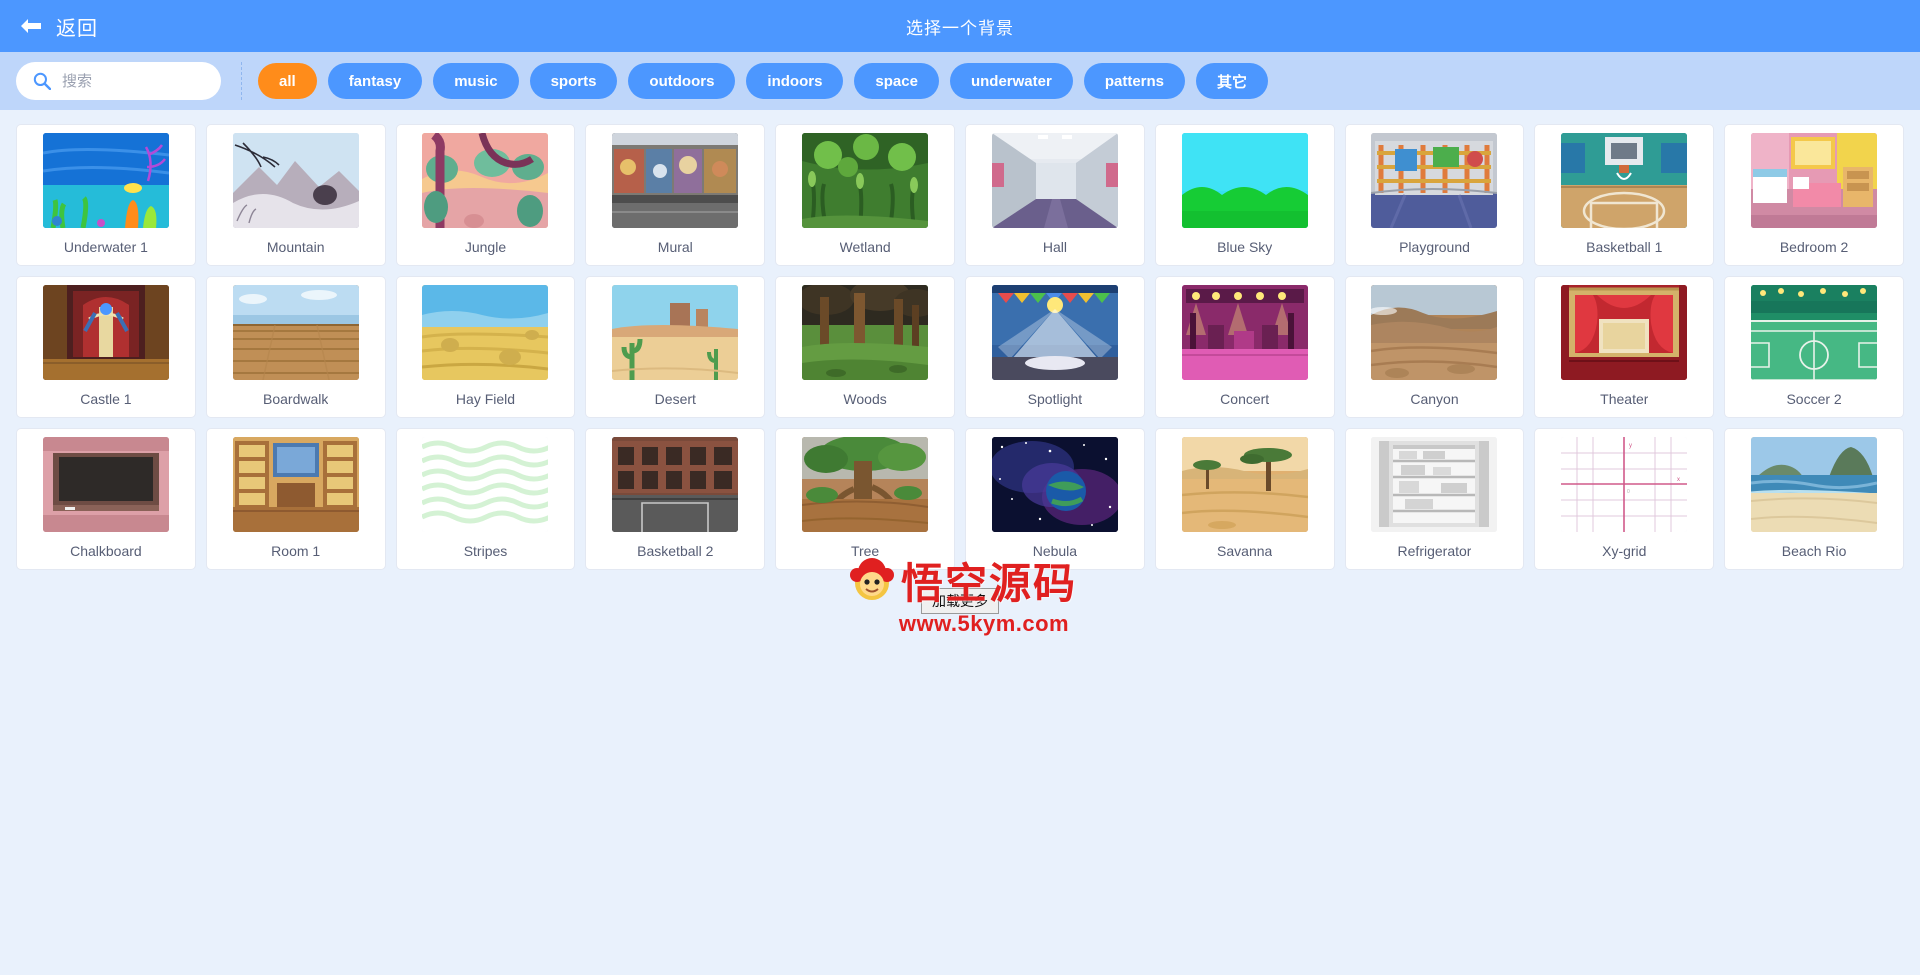 The image size is (1920, 975). What do you see at coordinates (241, 81) in the screenshot?
I see `filter-divider` at bounding box center [241, 81].